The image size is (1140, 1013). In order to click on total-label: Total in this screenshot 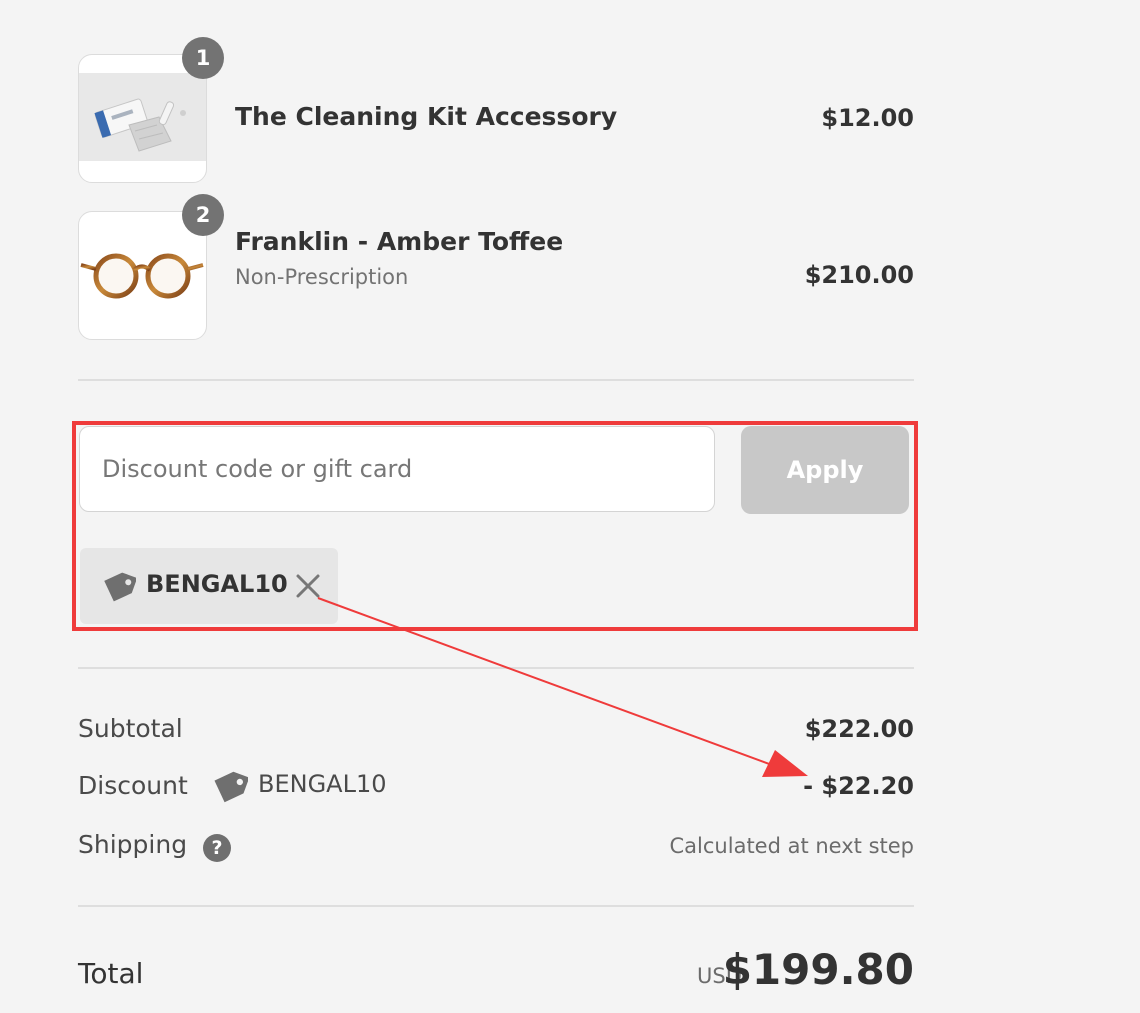, I will do `click(111, 973)`.